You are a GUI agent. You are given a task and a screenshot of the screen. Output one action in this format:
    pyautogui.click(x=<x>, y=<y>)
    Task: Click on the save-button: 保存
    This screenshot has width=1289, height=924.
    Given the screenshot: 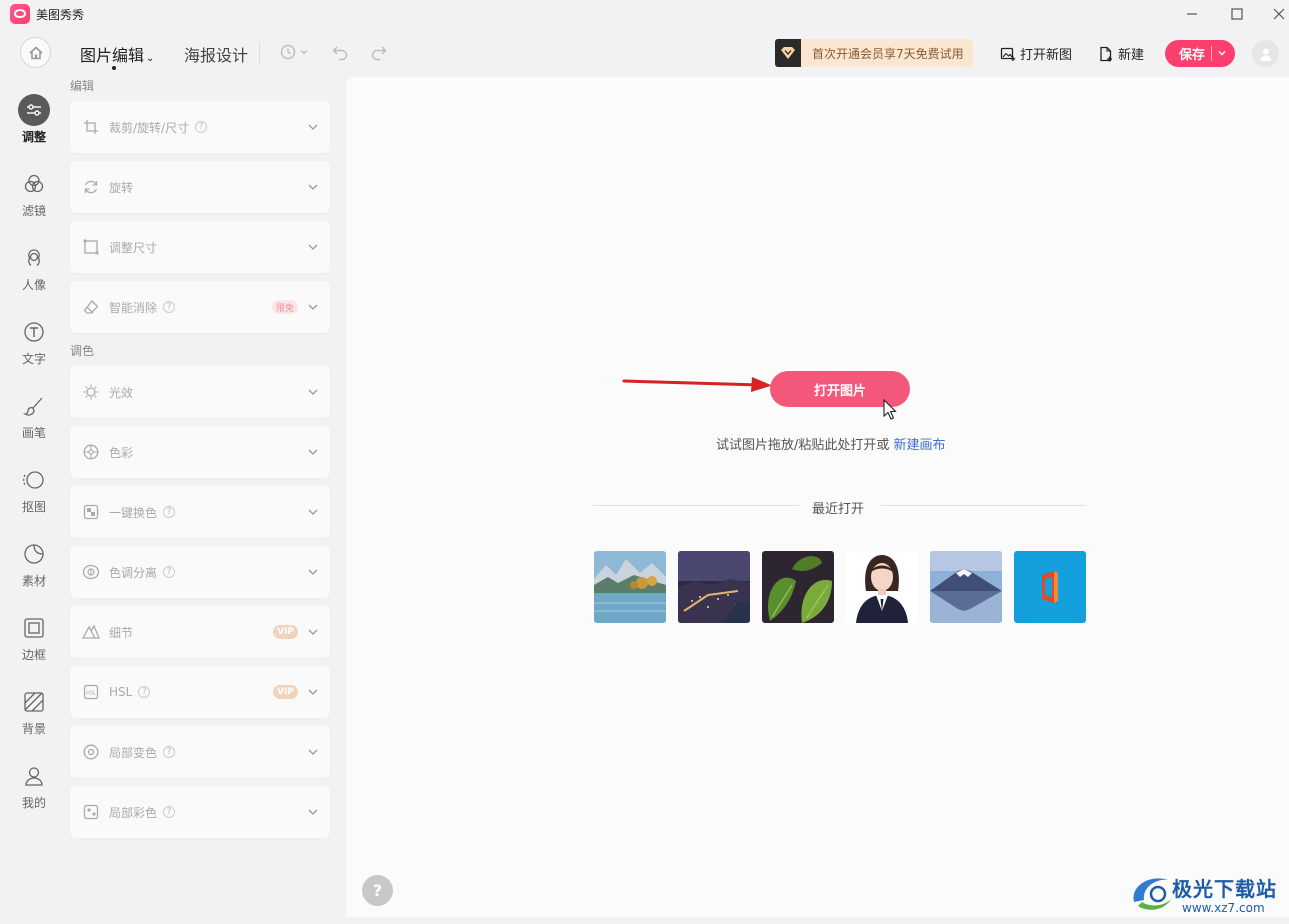 What is the action you would take?
    pyautogui.click(x=1200, y=53)
    